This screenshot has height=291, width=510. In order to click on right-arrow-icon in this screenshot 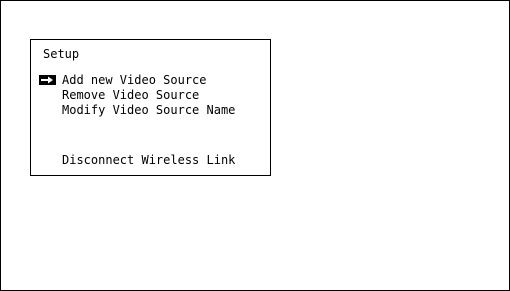, I will do `click(47, 80)`.